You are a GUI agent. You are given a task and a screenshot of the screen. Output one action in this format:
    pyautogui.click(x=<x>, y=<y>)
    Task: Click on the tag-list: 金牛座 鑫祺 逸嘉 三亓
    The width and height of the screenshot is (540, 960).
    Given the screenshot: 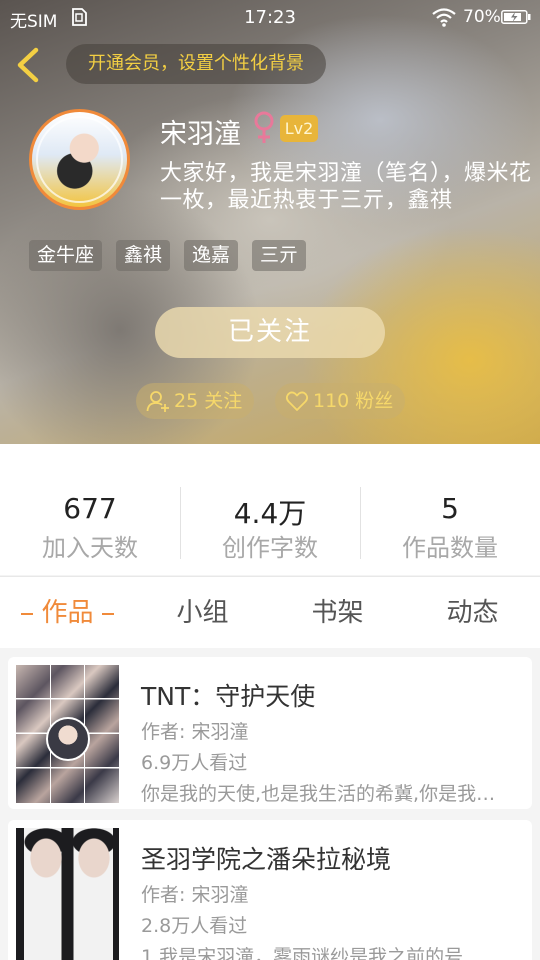 What is the action you would take?
    pyautogui.click(x=168, y=255)
    